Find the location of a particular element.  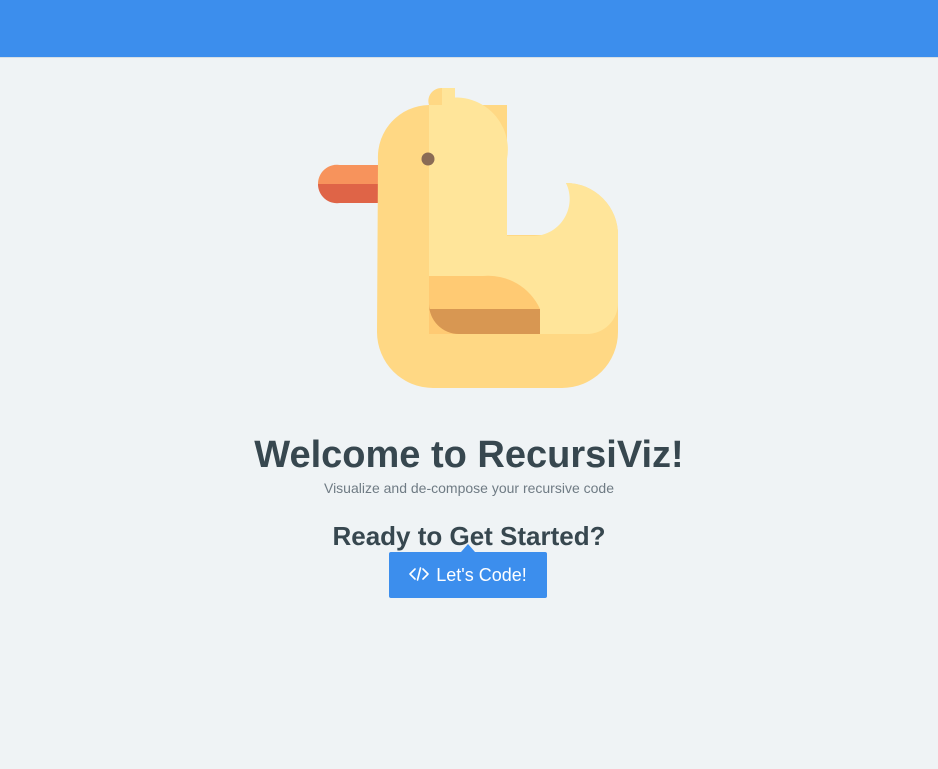

rubber-duck-icon is located at coordinates (468, 237).